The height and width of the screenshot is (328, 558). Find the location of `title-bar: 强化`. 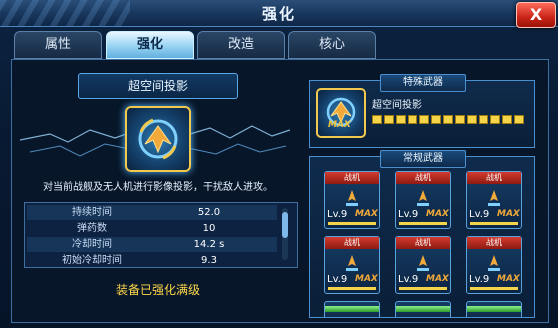

title-bar: 强化 is located at coordinates (279, 13).